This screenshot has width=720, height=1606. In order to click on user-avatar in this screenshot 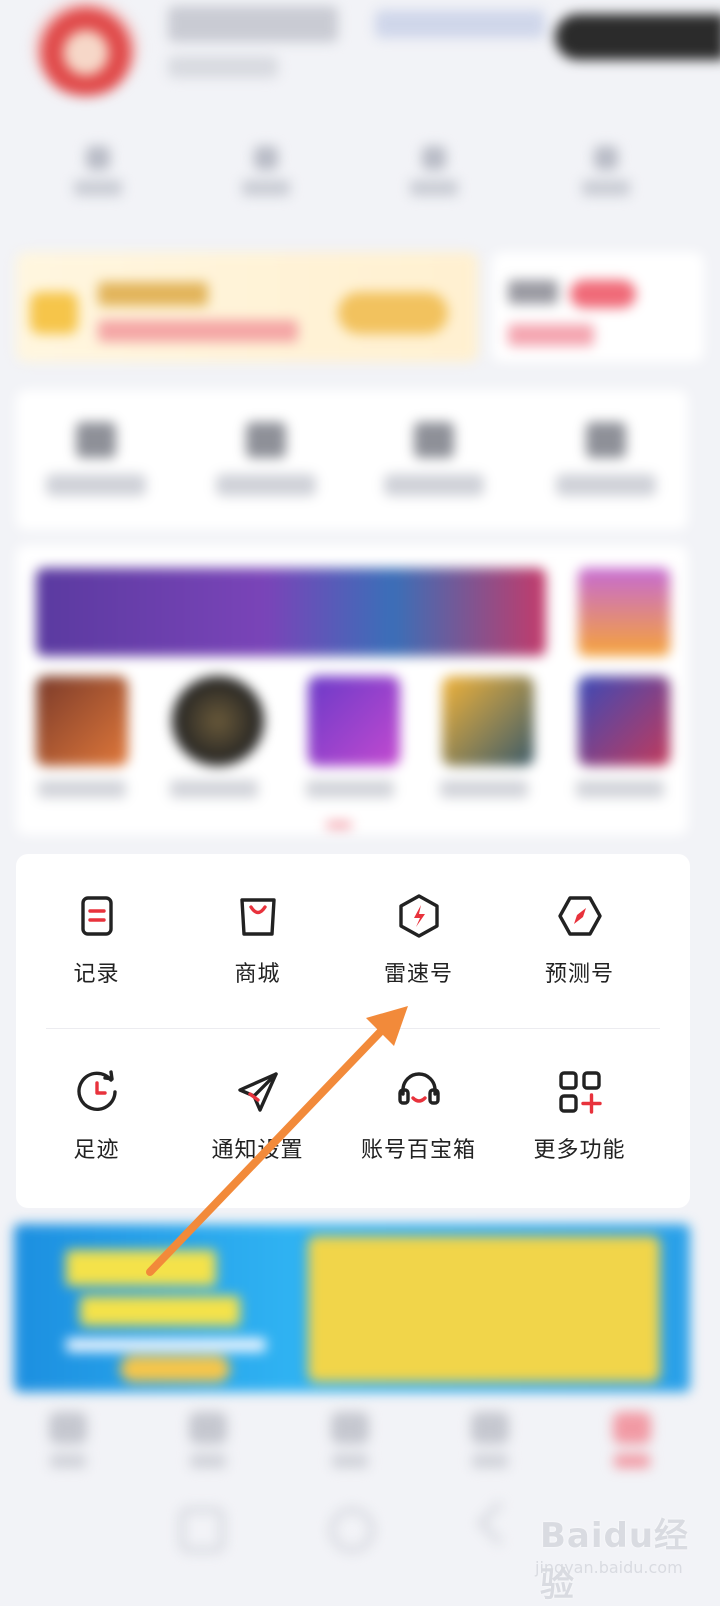, I will do `click(86, 48)`.